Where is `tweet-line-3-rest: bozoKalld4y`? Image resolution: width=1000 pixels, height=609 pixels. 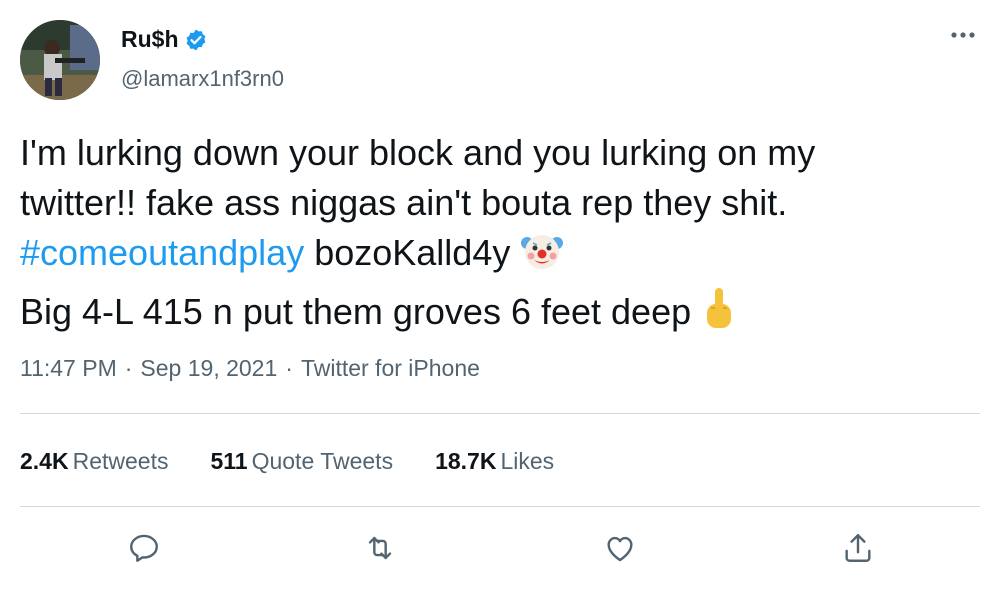
tweet-line-3-rest: bozoKalld4y is located at coordinates (407, 252).